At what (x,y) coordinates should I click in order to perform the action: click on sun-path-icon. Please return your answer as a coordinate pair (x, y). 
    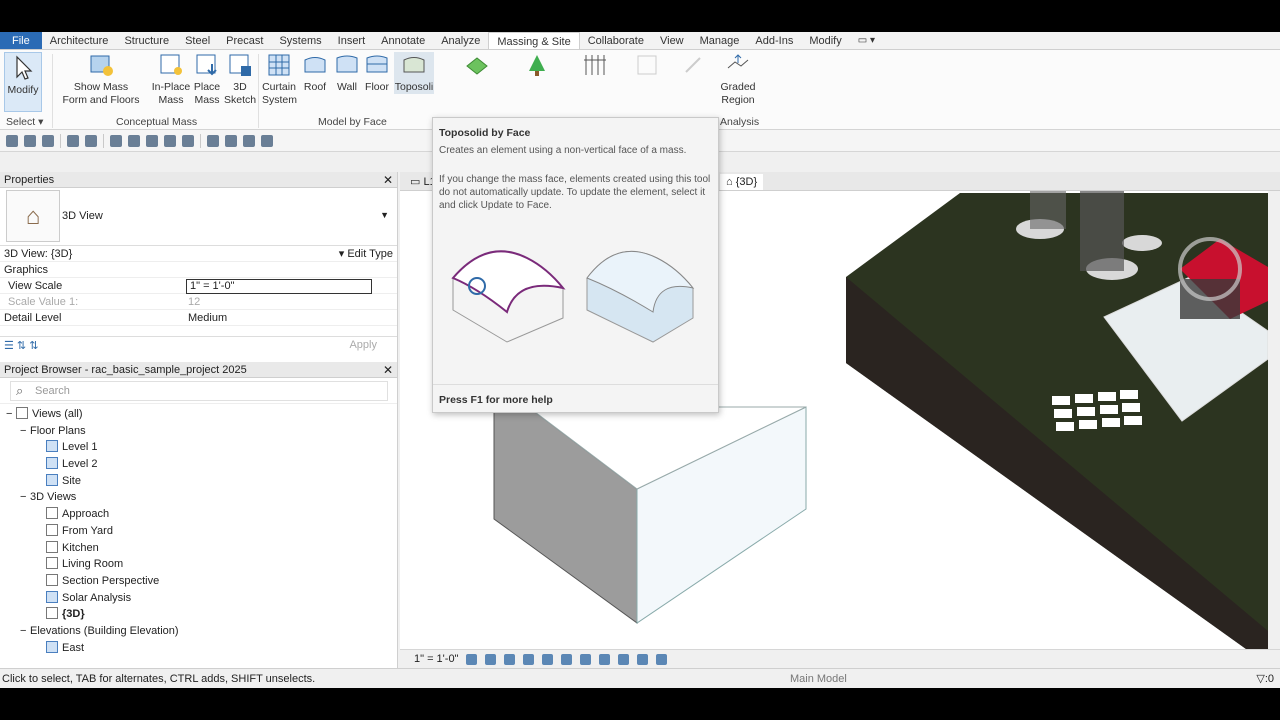
    Looking at the image, I should click on (510, 659).